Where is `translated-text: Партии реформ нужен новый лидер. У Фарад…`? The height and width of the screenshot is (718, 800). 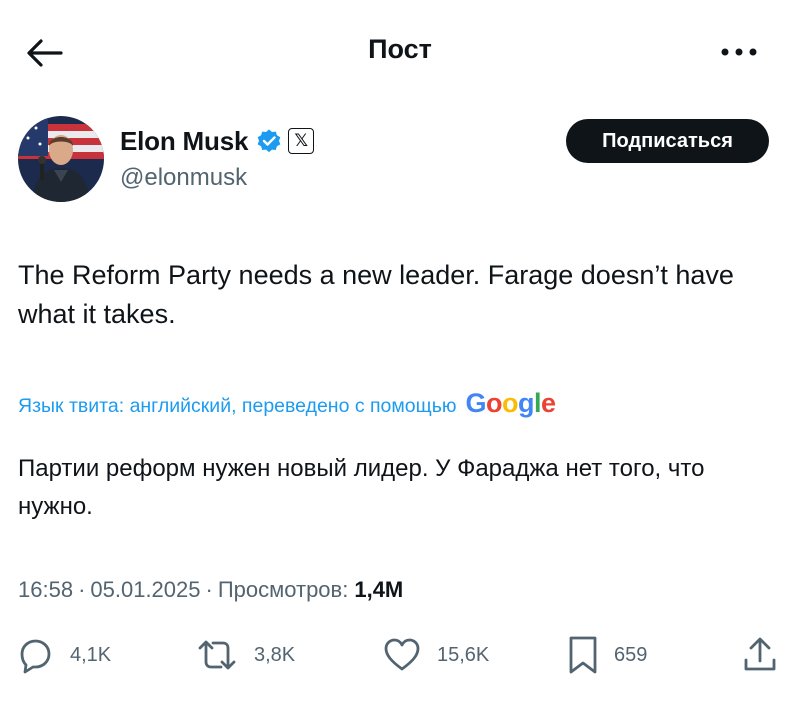 translated-text: Партии реформ нужен новый лидер. У Фарад… is located at coordinates (361, 487).